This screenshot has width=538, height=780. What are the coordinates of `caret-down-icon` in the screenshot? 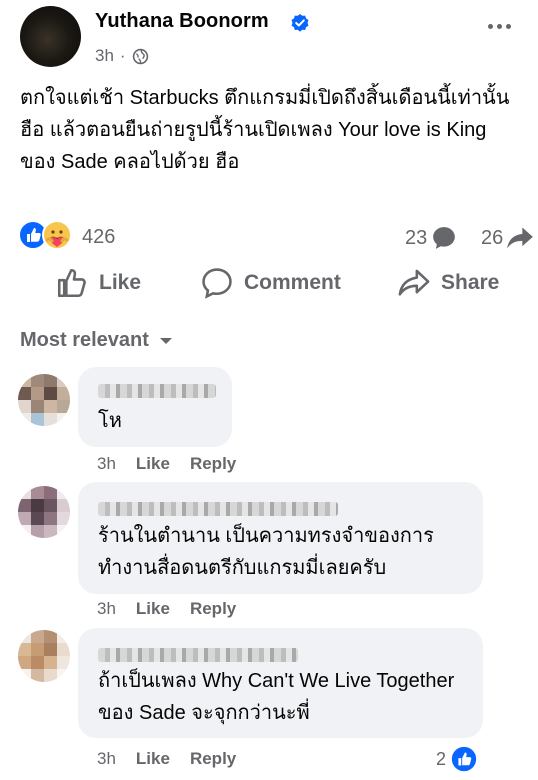 It's located at (165, 340).